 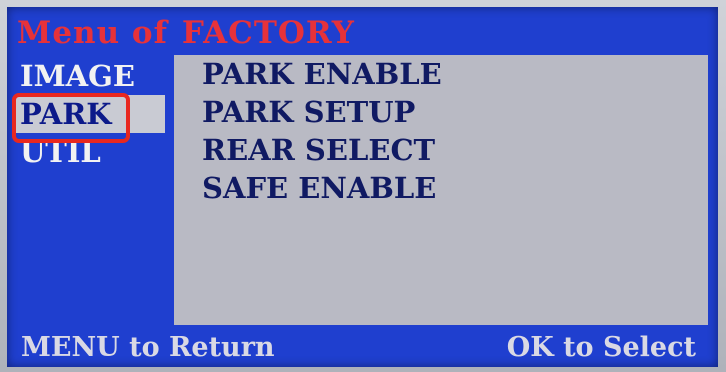 What do you see at coordinates (71, 118) in the screenshot?
I see `selection-highlight-box` at bounding box center [71, 118].